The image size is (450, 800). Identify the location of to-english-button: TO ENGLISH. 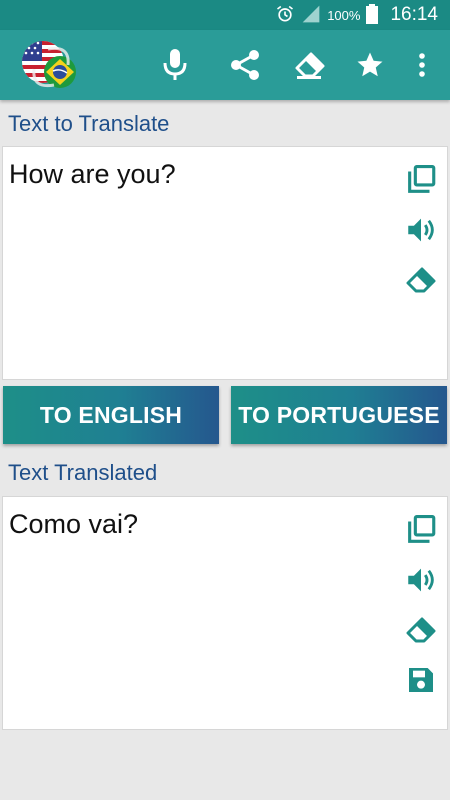
(111, 415).